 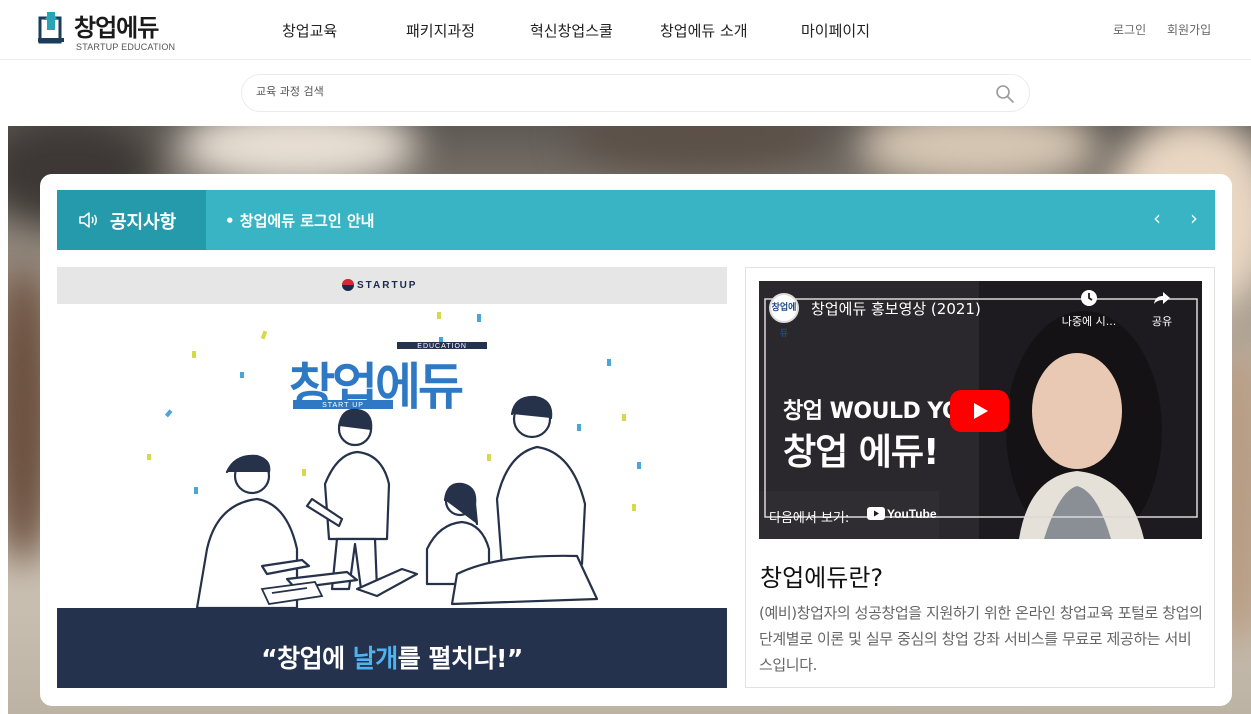 What do you see at coordinates (784, 316) in the screenshot?
I see `channel-avatar: 창업에듀` at bounding box center [784, 316].